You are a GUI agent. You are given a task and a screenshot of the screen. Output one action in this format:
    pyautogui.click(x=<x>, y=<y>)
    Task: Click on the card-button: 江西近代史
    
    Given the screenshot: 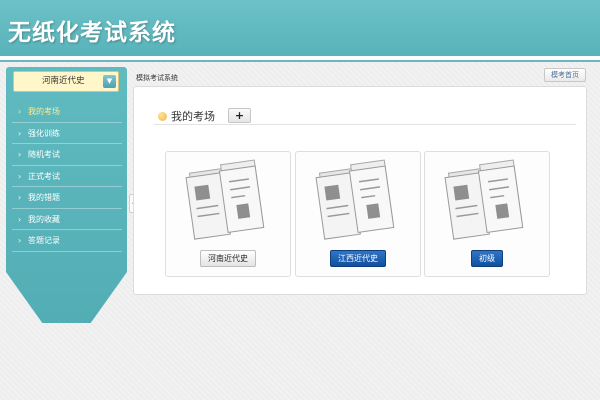 What is the action you would take?
    pyautogui.click(x=358, y=258)
    